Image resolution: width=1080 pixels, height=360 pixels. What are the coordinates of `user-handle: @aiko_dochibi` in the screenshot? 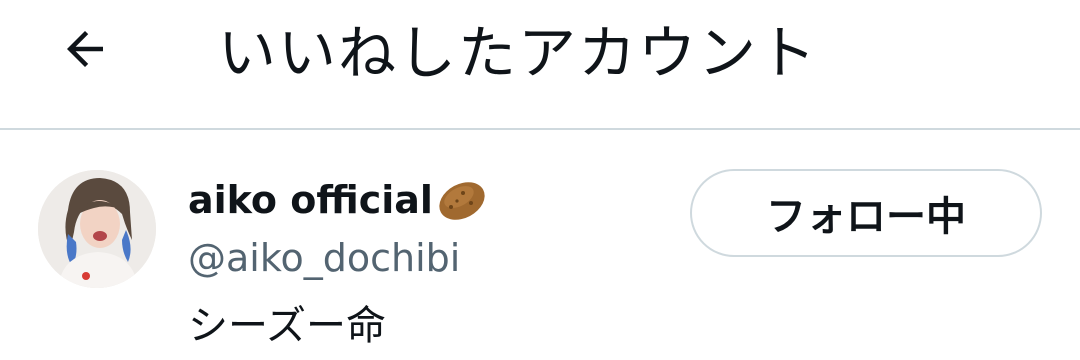 It's located at (324, 258).